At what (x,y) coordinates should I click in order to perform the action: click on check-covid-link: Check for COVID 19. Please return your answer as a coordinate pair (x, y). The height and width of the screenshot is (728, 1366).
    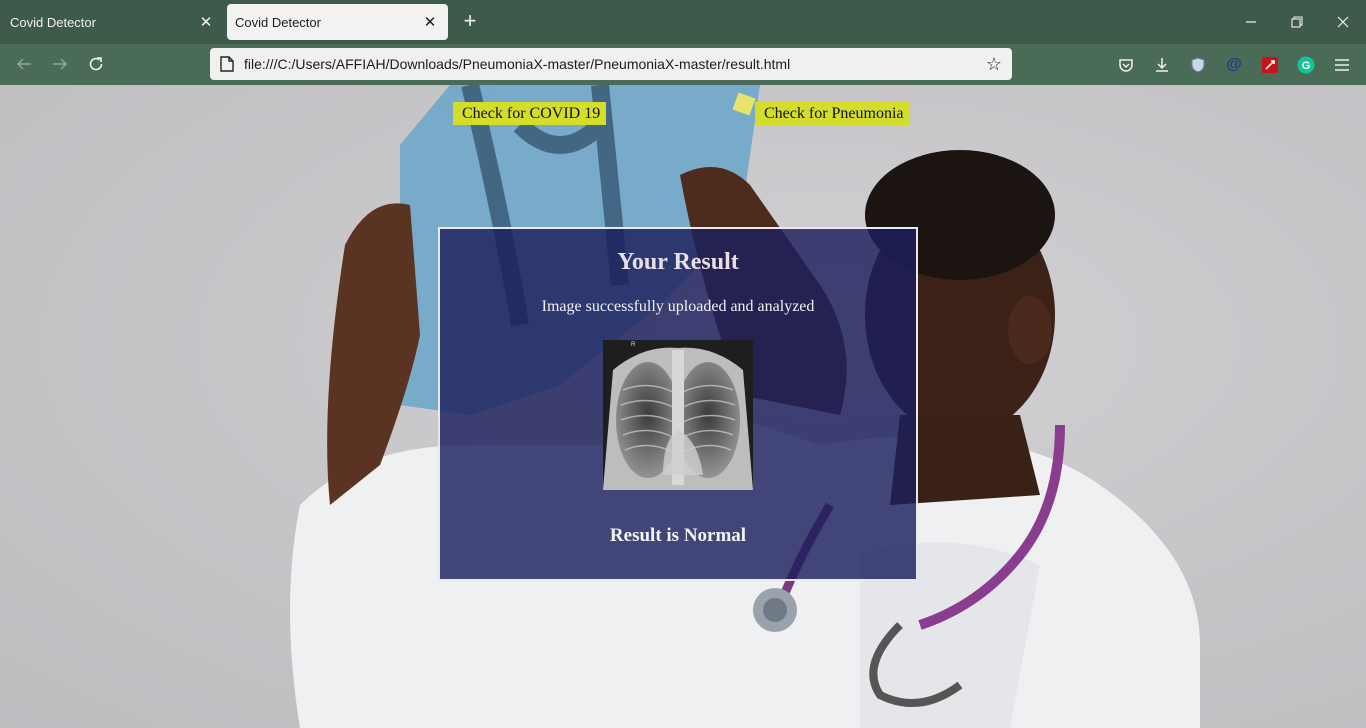
    Looking at the image, I should click on (530, 113).